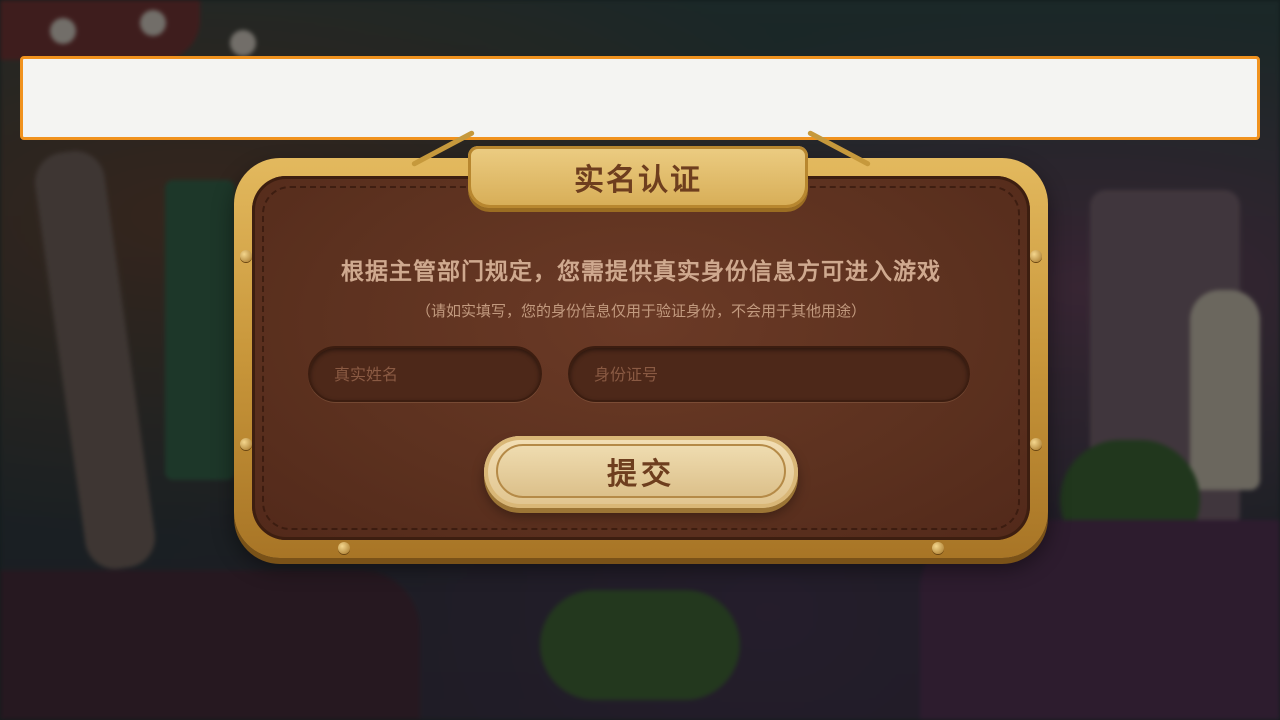  I want to click on submit-button-face: 提交, so click(641, 471).